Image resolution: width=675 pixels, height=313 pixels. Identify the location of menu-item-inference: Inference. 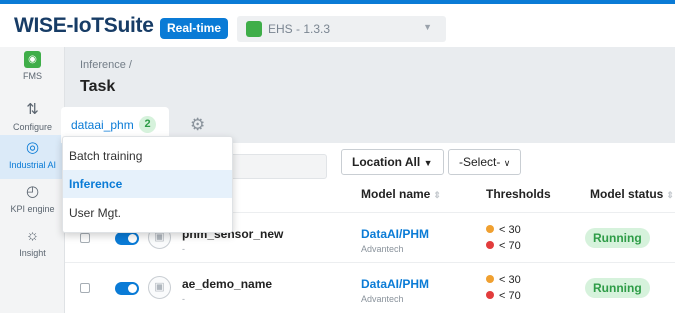
(147, 184).